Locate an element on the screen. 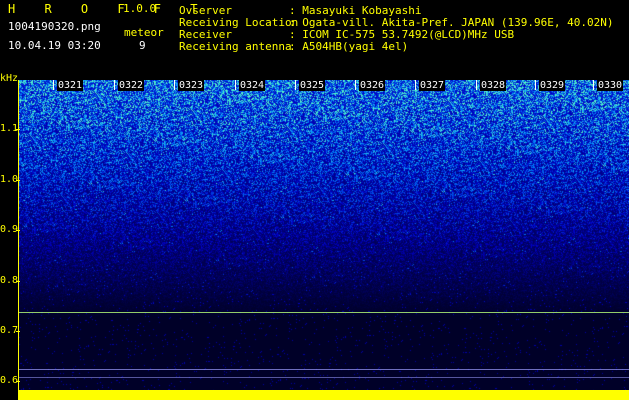  antenna-label: Receiving antenna is located at coordinates (235, 46).